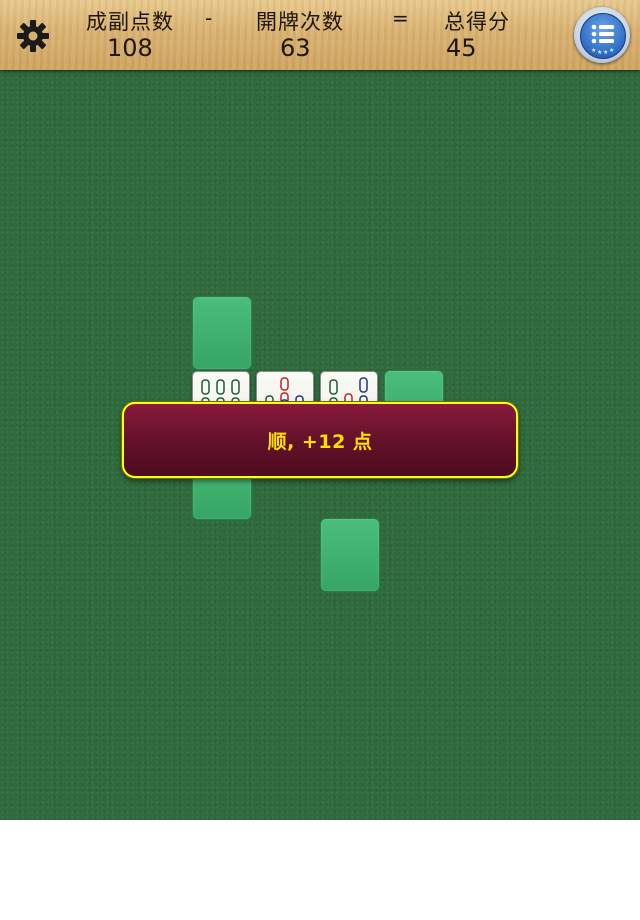 Image resolution: width=640 pixels, height=920 pixels. I want to click on gear-icon, so click(33, 36).